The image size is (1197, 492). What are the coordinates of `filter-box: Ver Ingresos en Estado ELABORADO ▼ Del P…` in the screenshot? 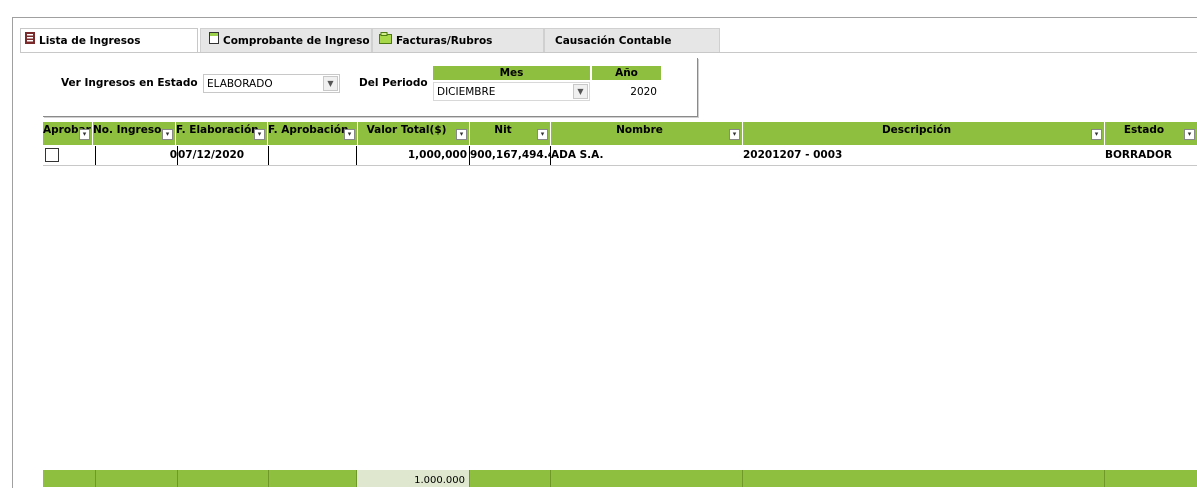 It's located at (370, 87).